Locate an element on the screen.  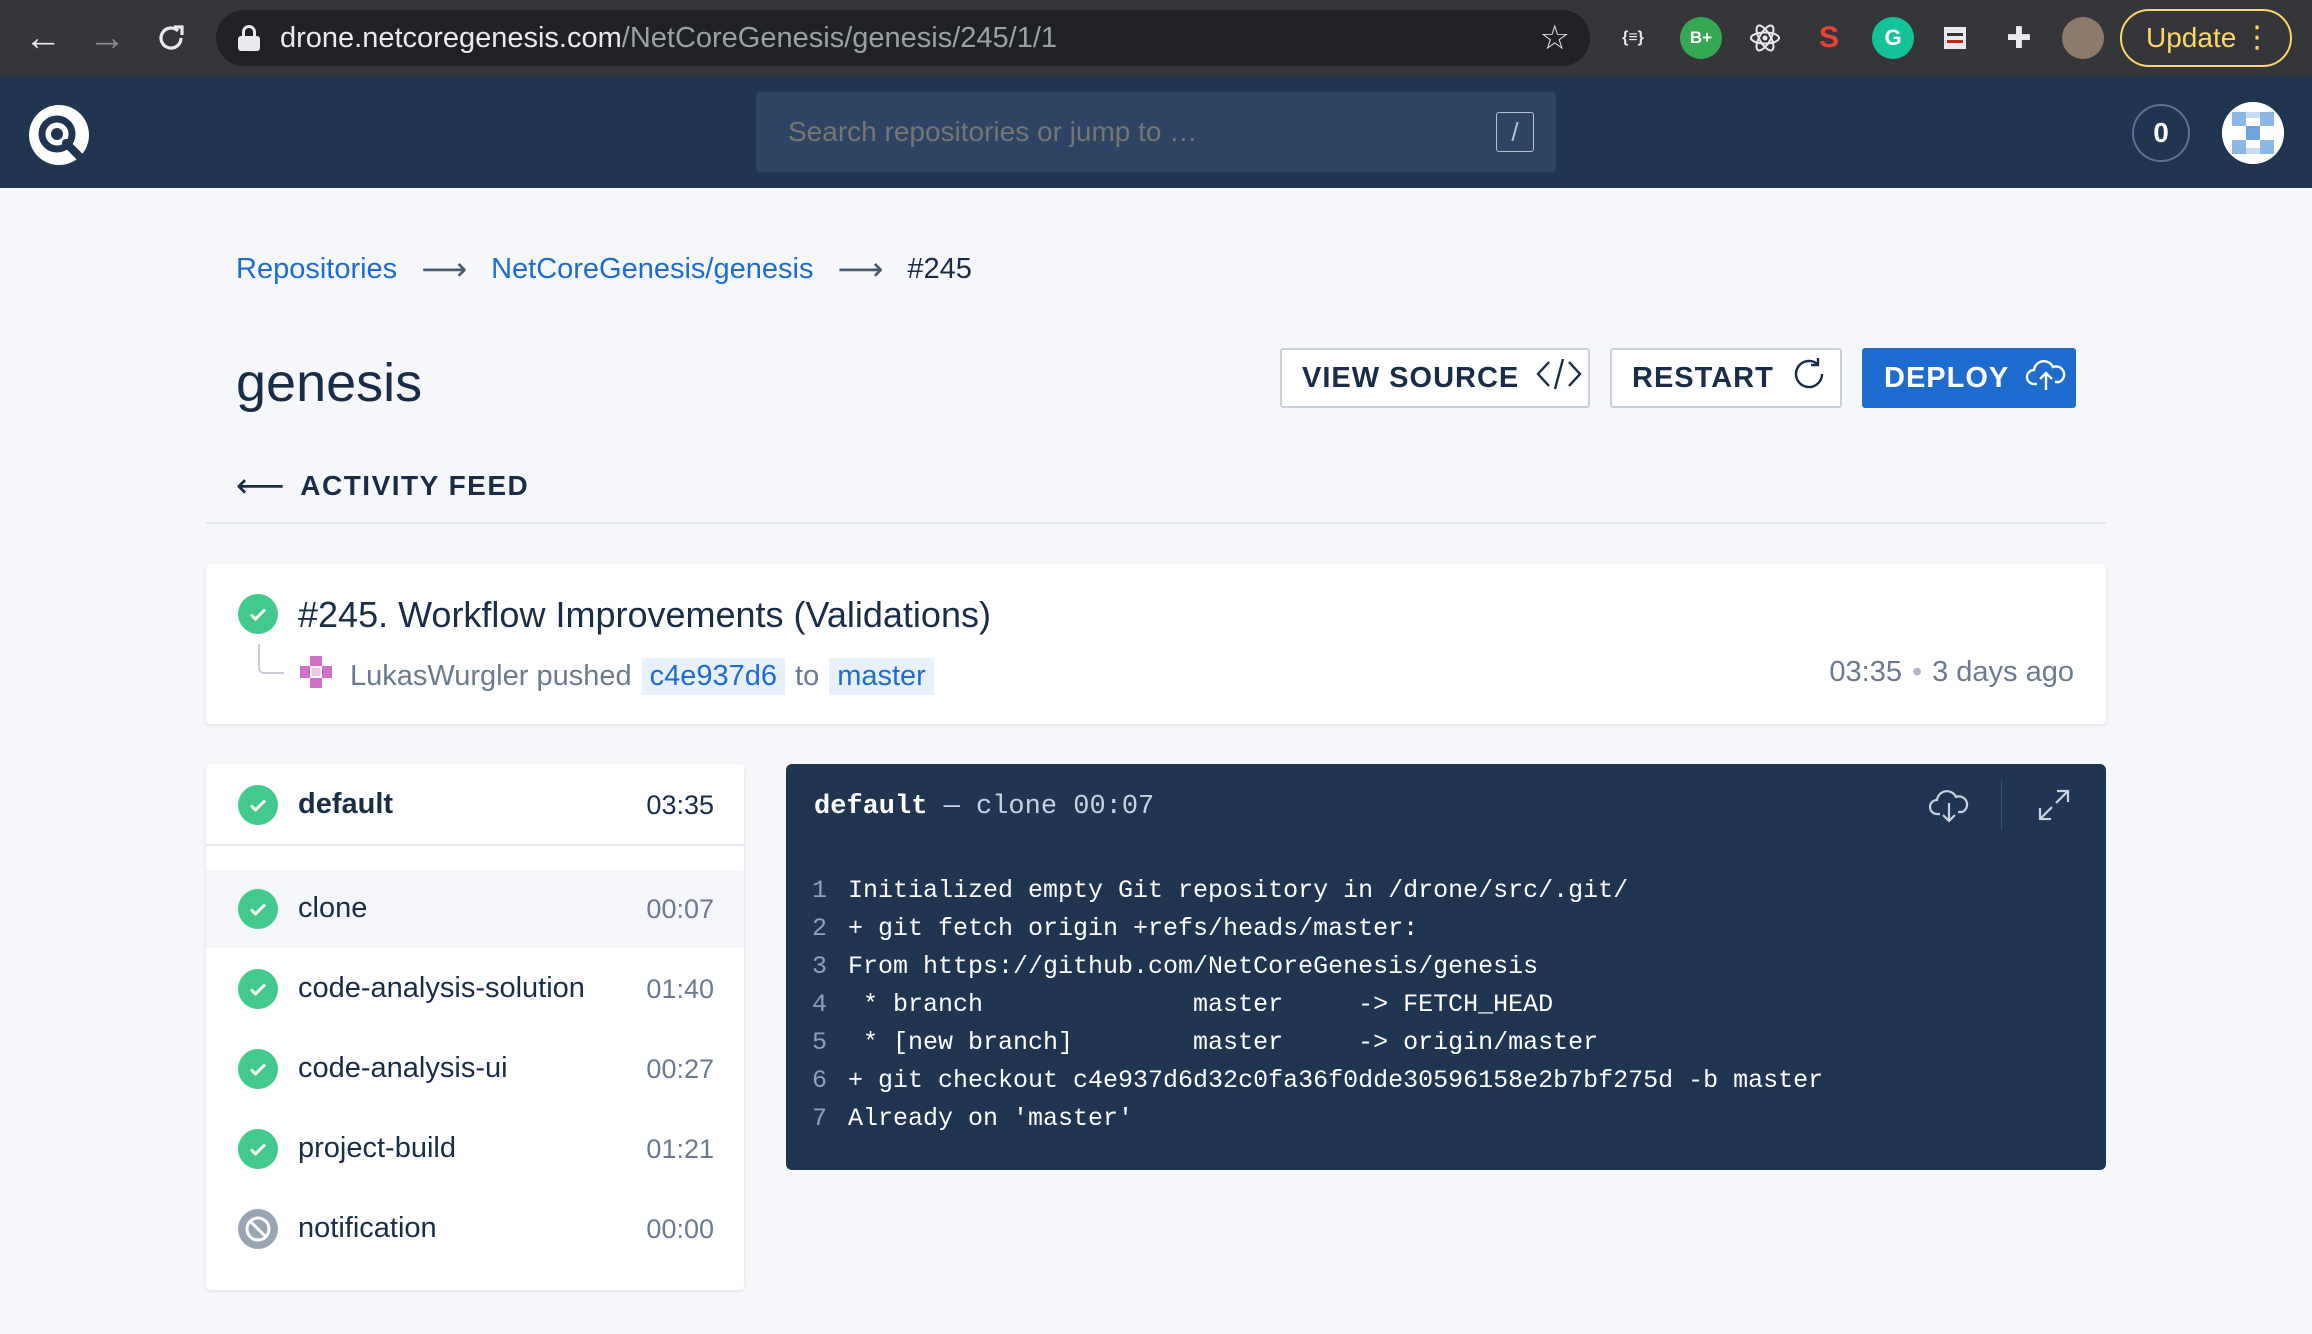
download-icon is located at coordinates (1949, 805).